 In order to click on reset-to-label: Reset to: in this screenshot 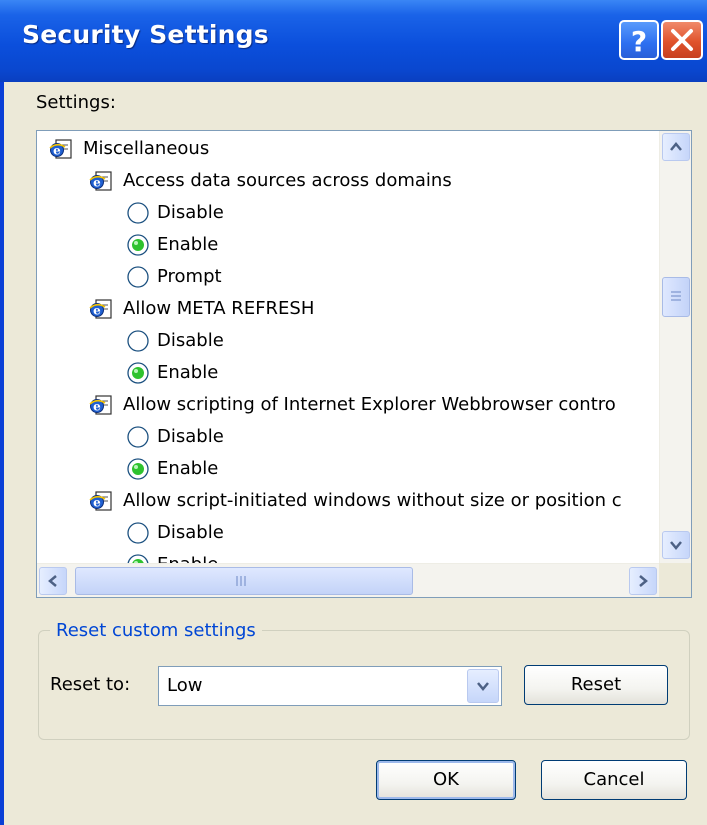, I will do `click(90, 684)`.